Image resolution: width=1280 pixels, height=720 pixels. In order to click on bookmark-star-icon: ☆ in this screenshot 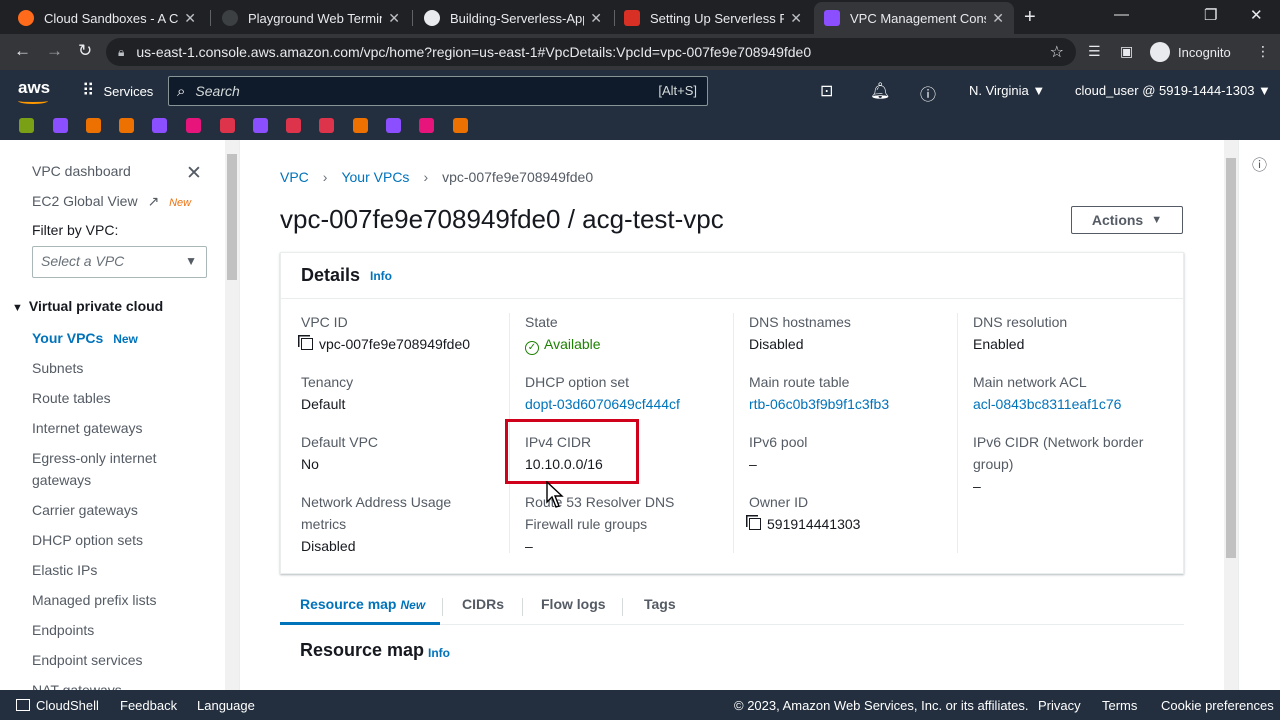, I will do `click(1057, 52)`.